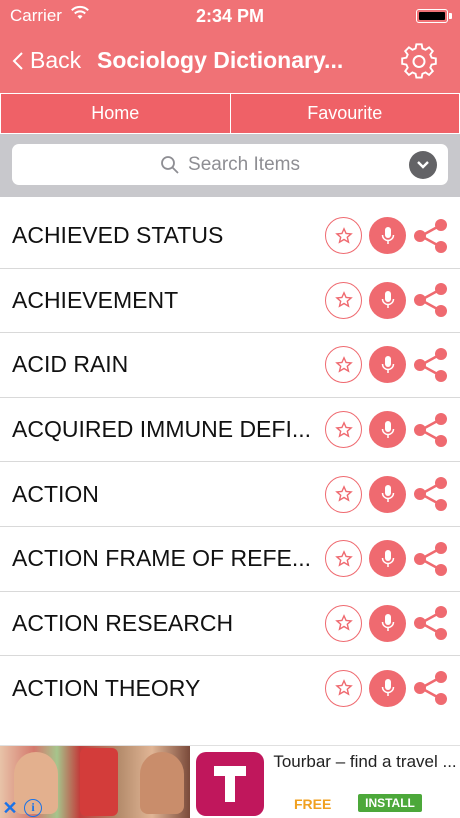  What do you see at coordinates (434, 16) in the screenshot?
I see `battery-icon` at bounding box center [434, 16].